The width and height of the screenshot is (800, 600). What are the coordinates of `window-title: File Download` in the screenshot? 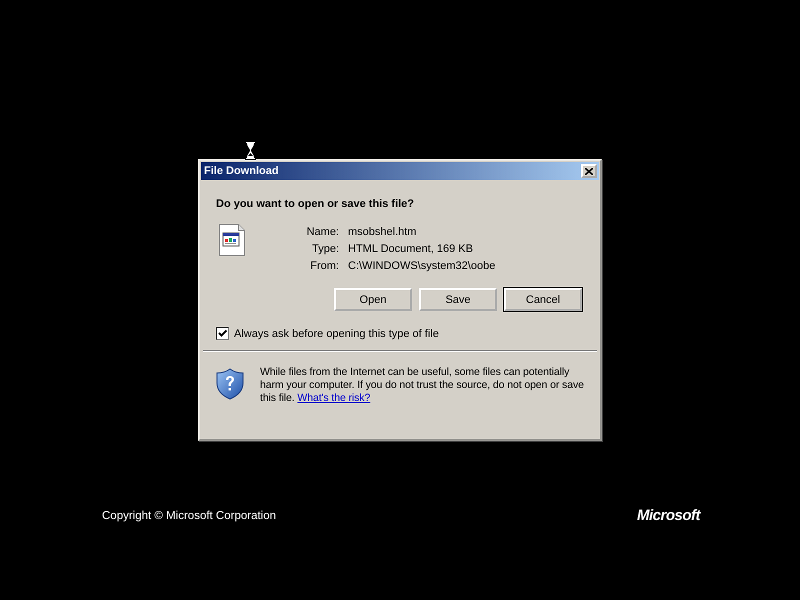 It's located at (241, 171).